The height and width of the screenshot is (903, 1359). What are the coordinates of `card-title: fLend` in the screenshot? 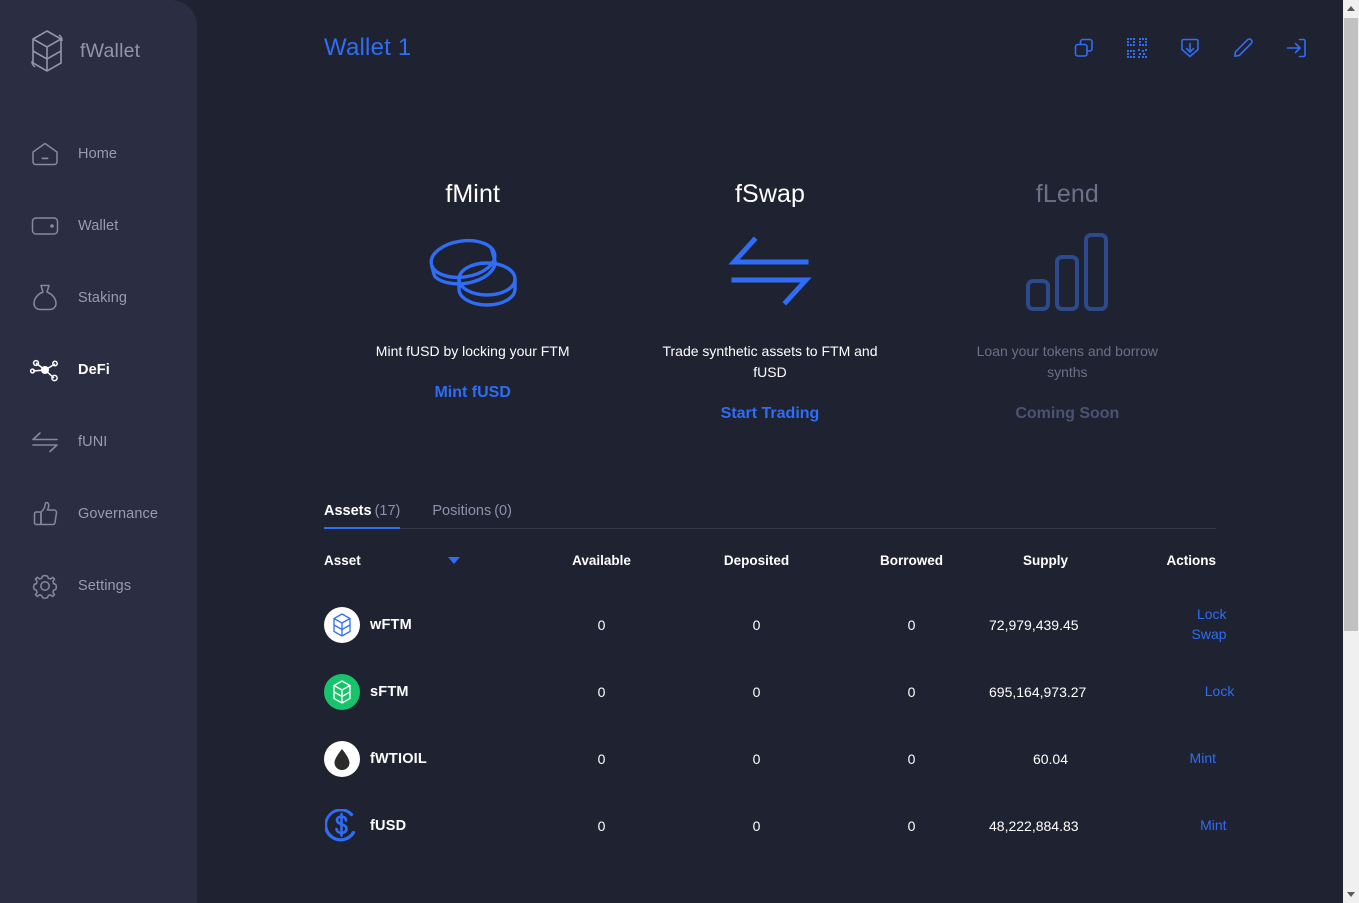 It's located at (1067, 194).